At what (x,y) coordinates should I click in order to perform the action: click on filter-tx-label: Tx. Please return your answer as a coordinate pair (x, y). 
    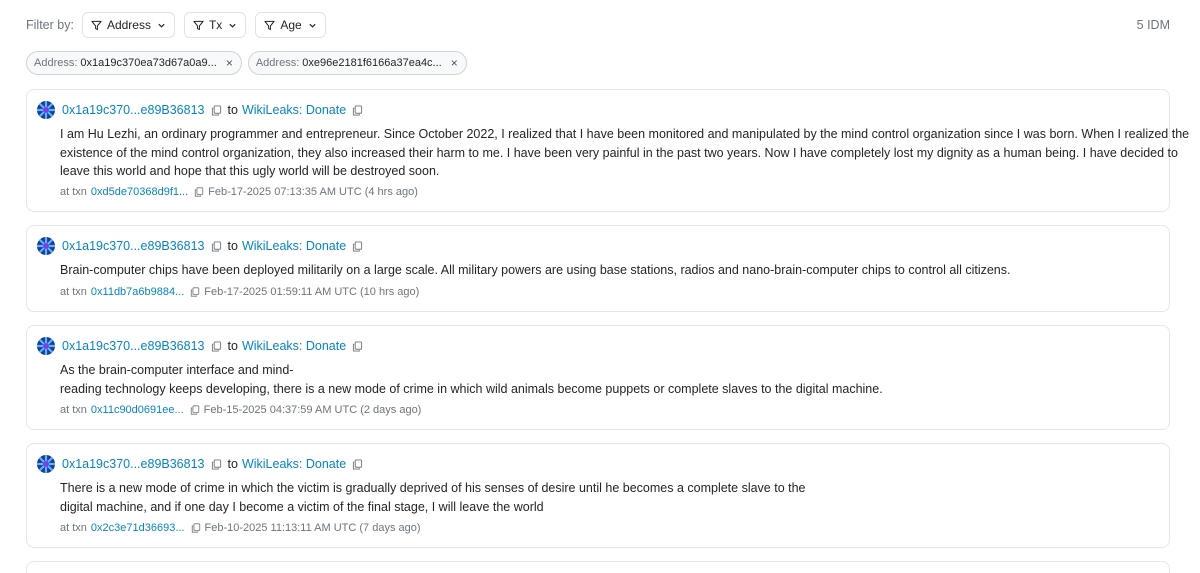
    Looking at the image, I should click on (215, 25).